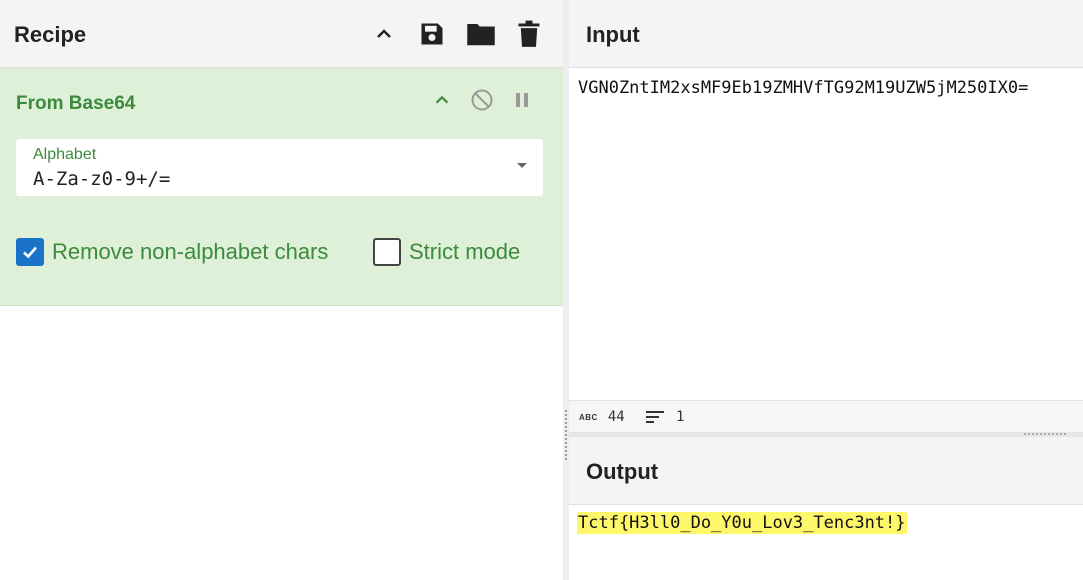  I want to click on strict-mode-checkbox: Strict mode, so click(446, 252).